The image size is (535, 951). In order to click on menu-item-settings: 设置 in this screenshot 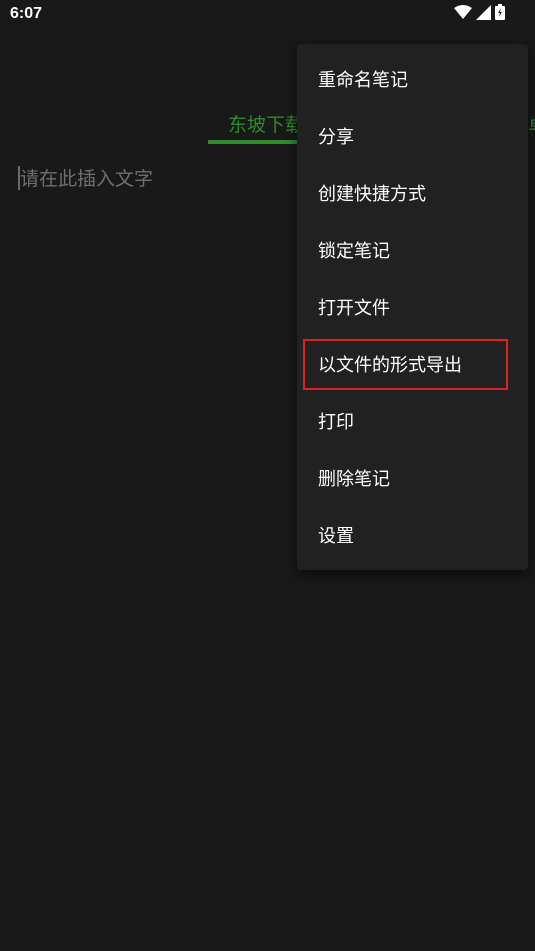, I will do `click(412, 532)`.